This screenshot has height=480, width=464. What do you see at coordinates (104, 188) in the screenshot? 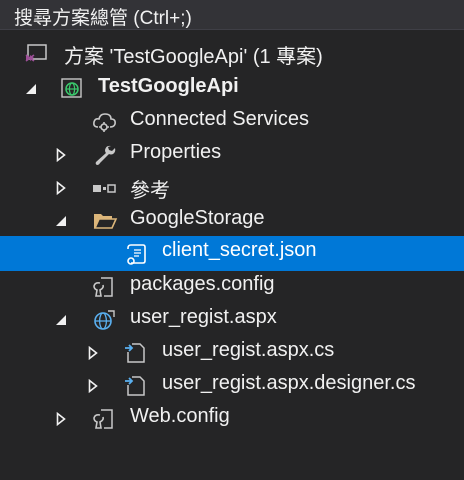
I see `references-icon` at bounding box center [104, 188].